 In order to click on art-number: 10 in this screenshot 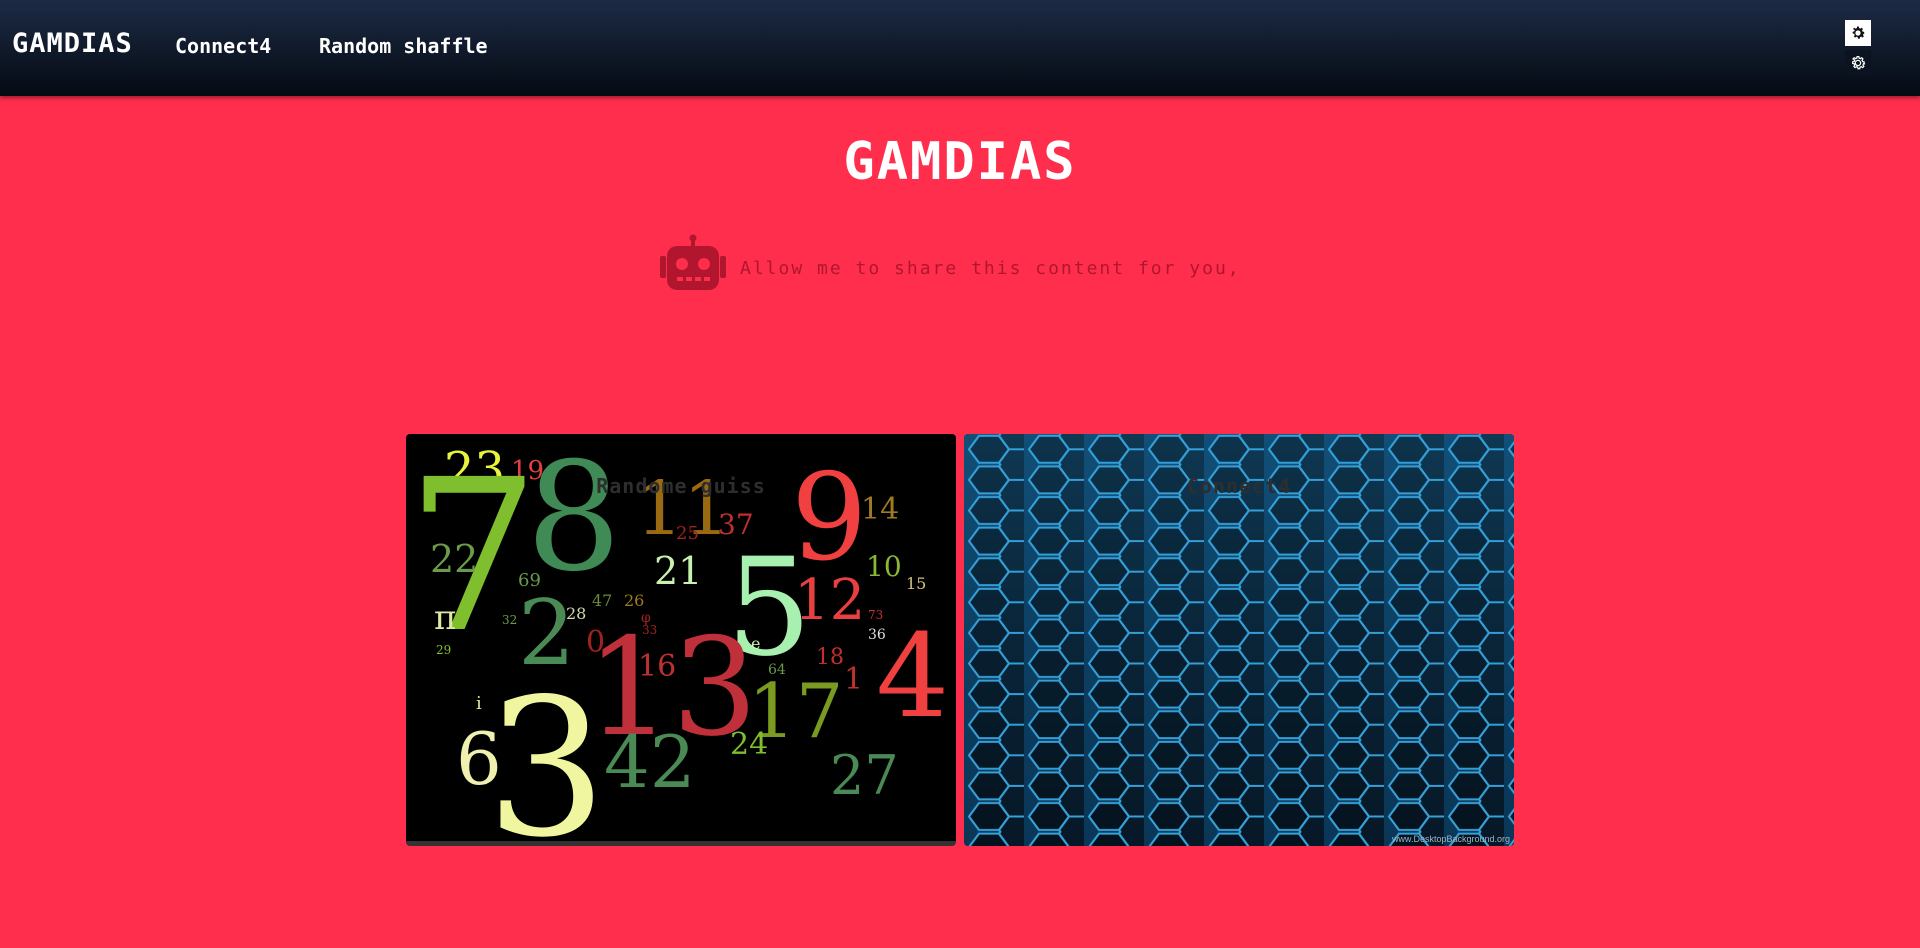, I will do `click(884, 566)`.